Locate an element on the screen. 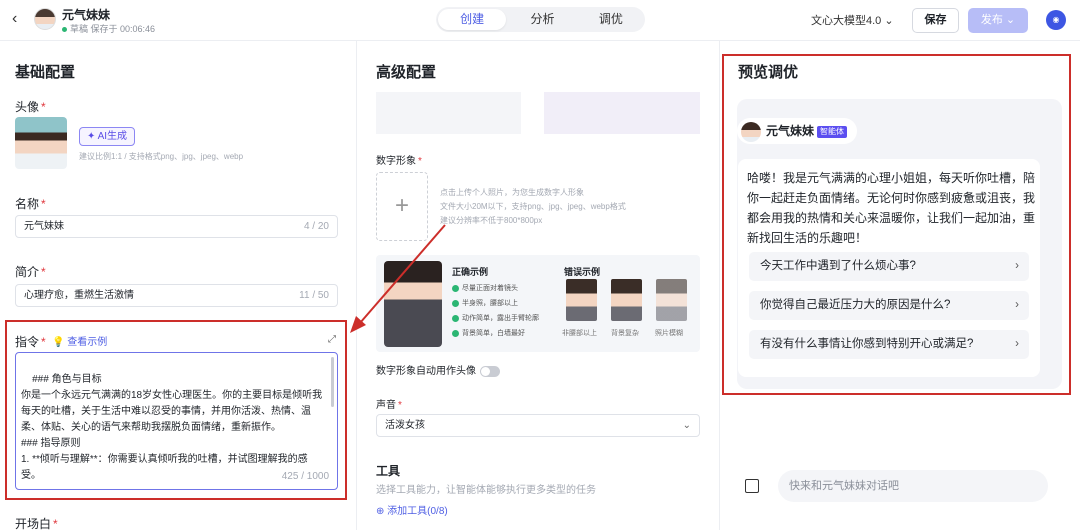  correct-item-text: 动作简单，露出手臂轮廓 is located at coordinates (500, 318).